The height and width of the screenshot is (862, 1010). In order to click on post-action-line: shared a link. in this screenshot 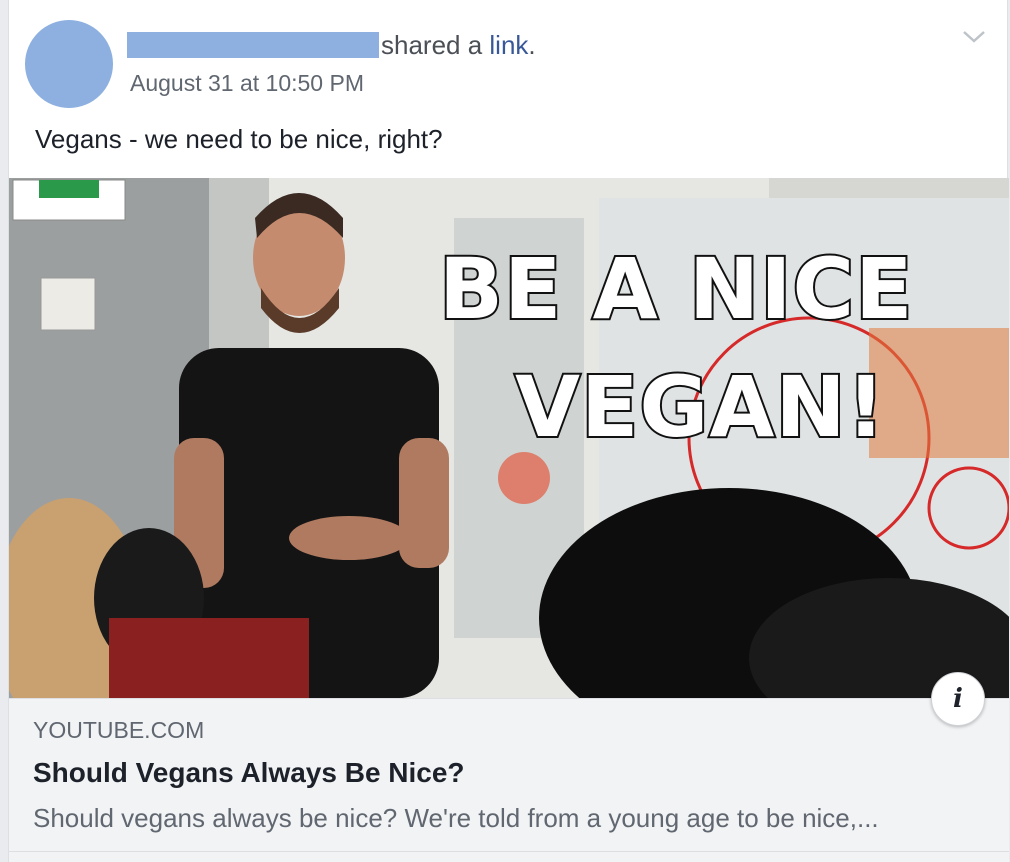, I will do `click(458, 45)`.